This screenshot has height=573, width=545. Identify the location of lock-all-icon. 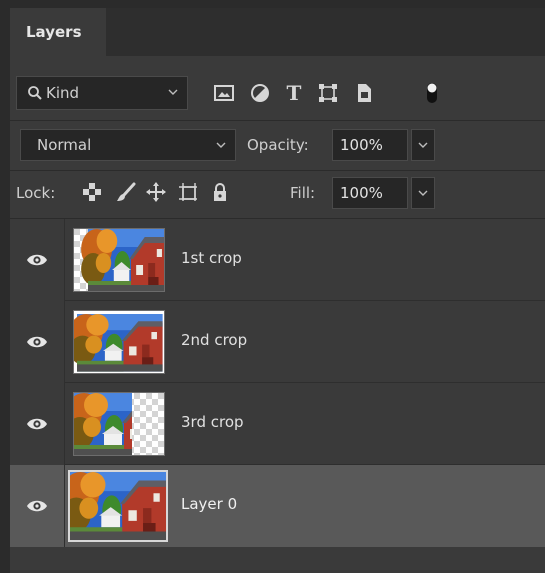
(220, 192).